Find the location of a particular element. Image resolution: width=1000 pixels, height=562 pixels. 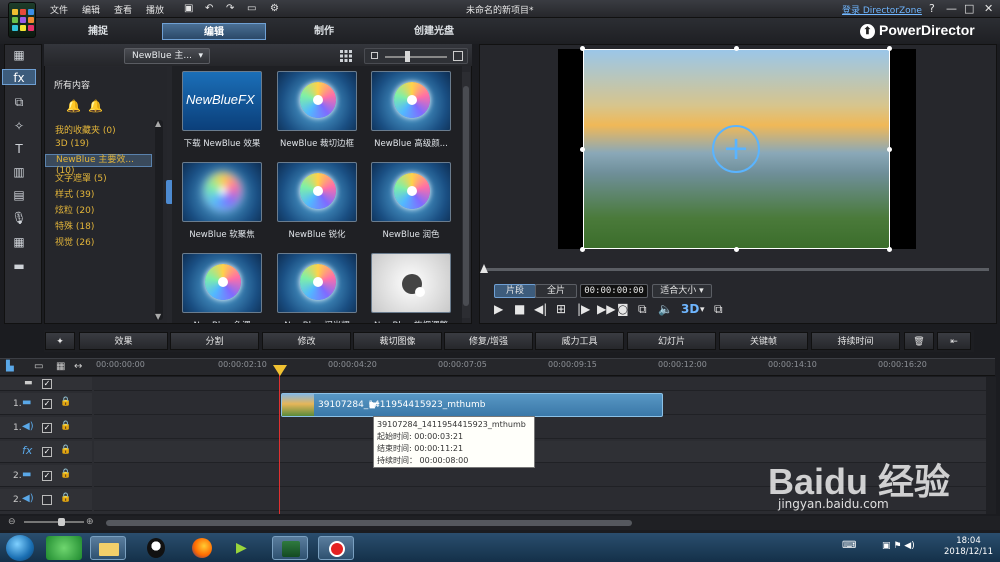

volume-icon: 🔈 is located at coordinates (665, 309).